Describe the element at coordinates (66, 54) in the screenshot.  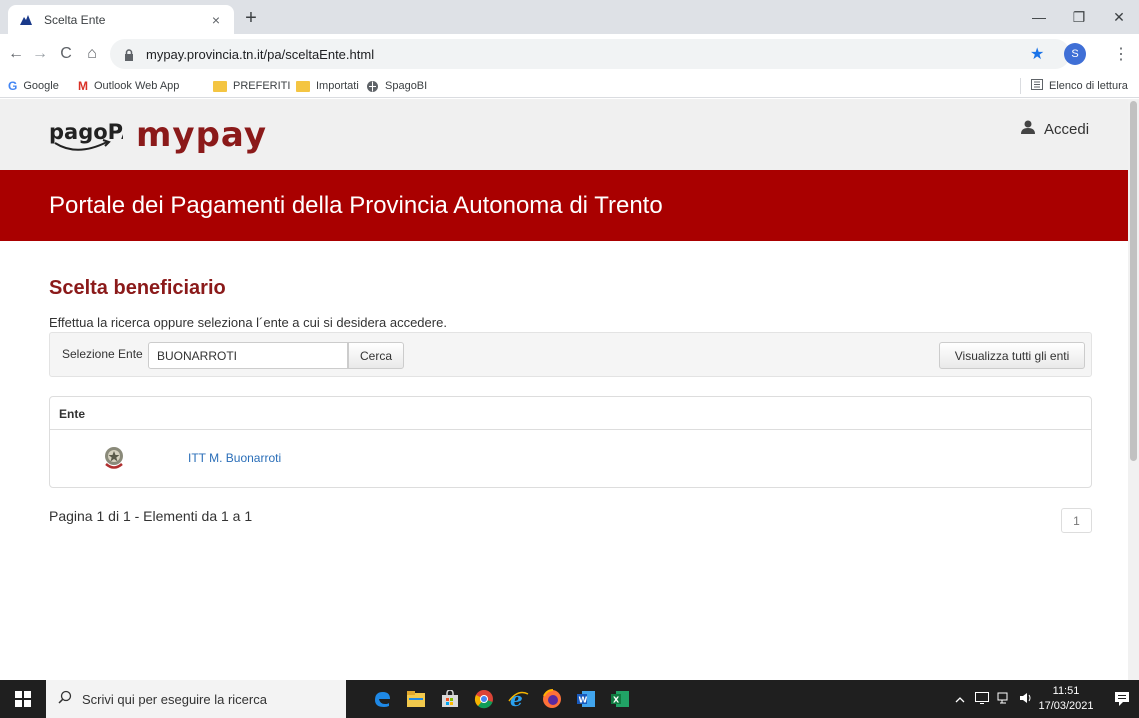
I see `reload-button: C` at that location.